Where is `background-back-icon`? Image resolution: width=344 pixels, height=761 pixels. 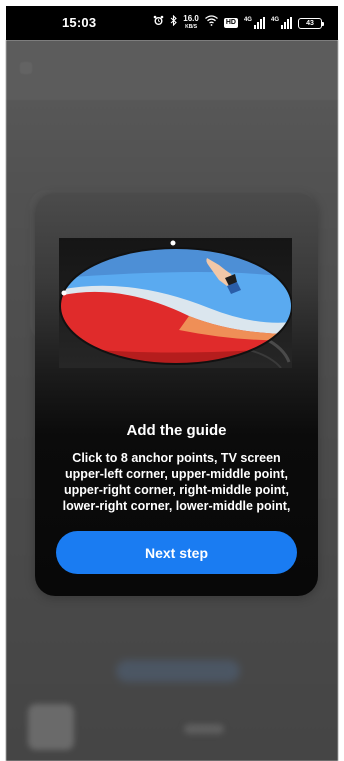
background-back-icon is located at coordinates (26, 68).